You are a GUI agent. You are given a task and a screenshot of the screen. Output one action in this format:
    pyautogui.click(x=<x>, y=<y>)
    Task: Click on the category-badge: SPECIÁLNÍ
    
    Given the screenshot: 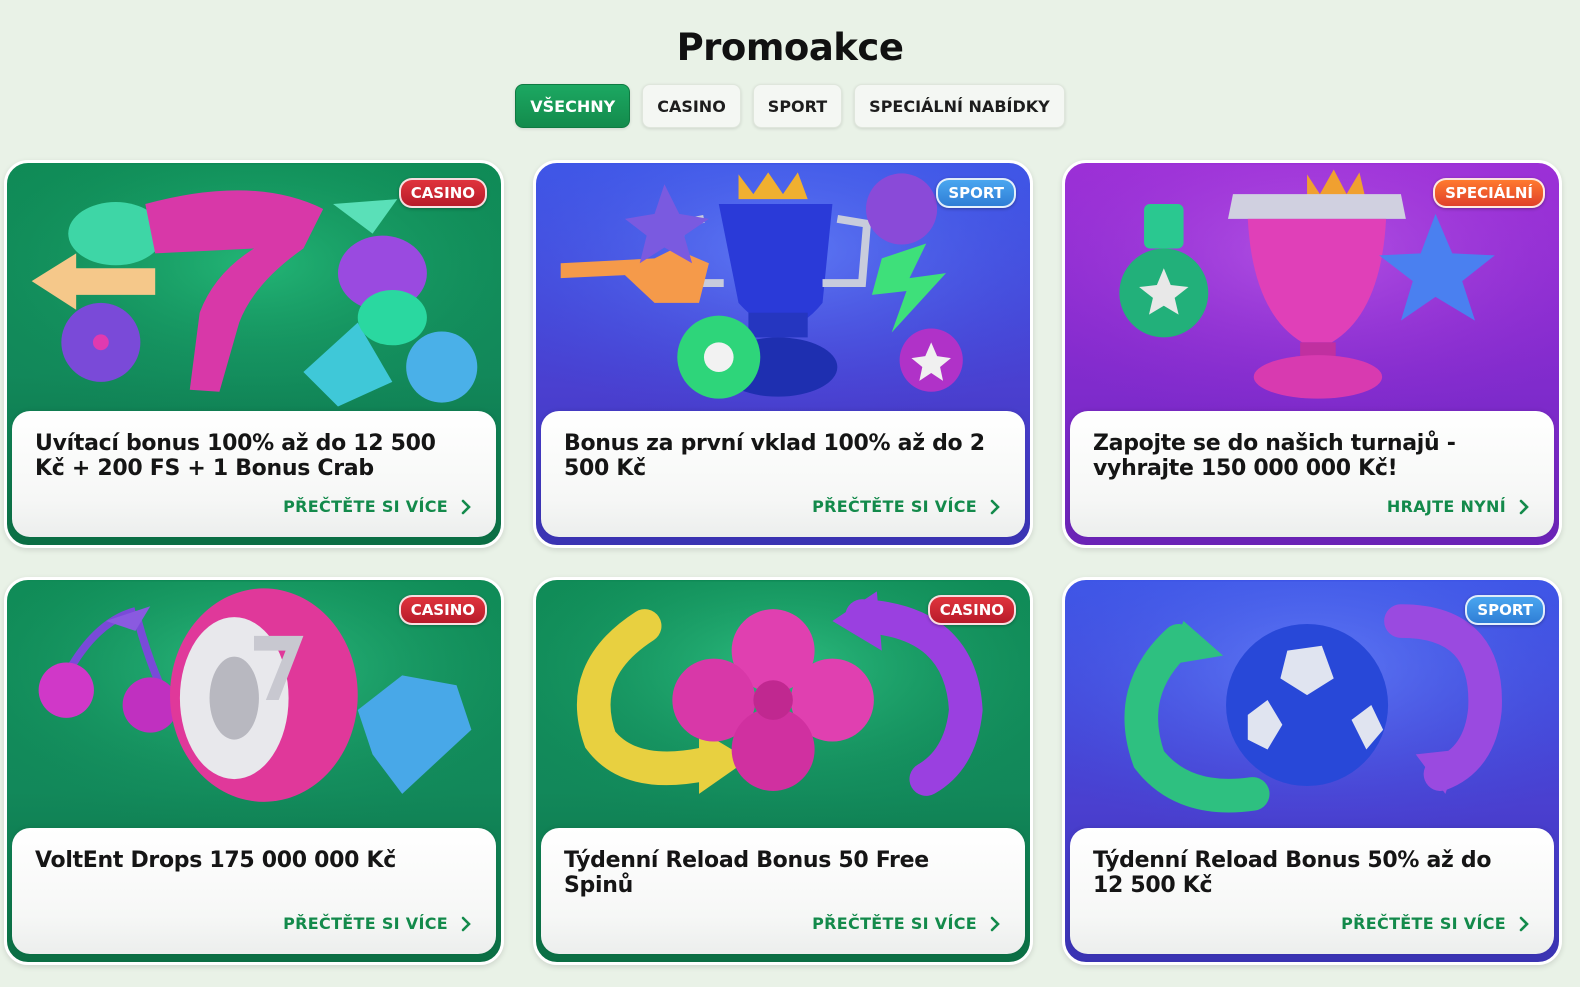 What is the action you would take?
    pyautogui.click(x=1489, y=193)
    